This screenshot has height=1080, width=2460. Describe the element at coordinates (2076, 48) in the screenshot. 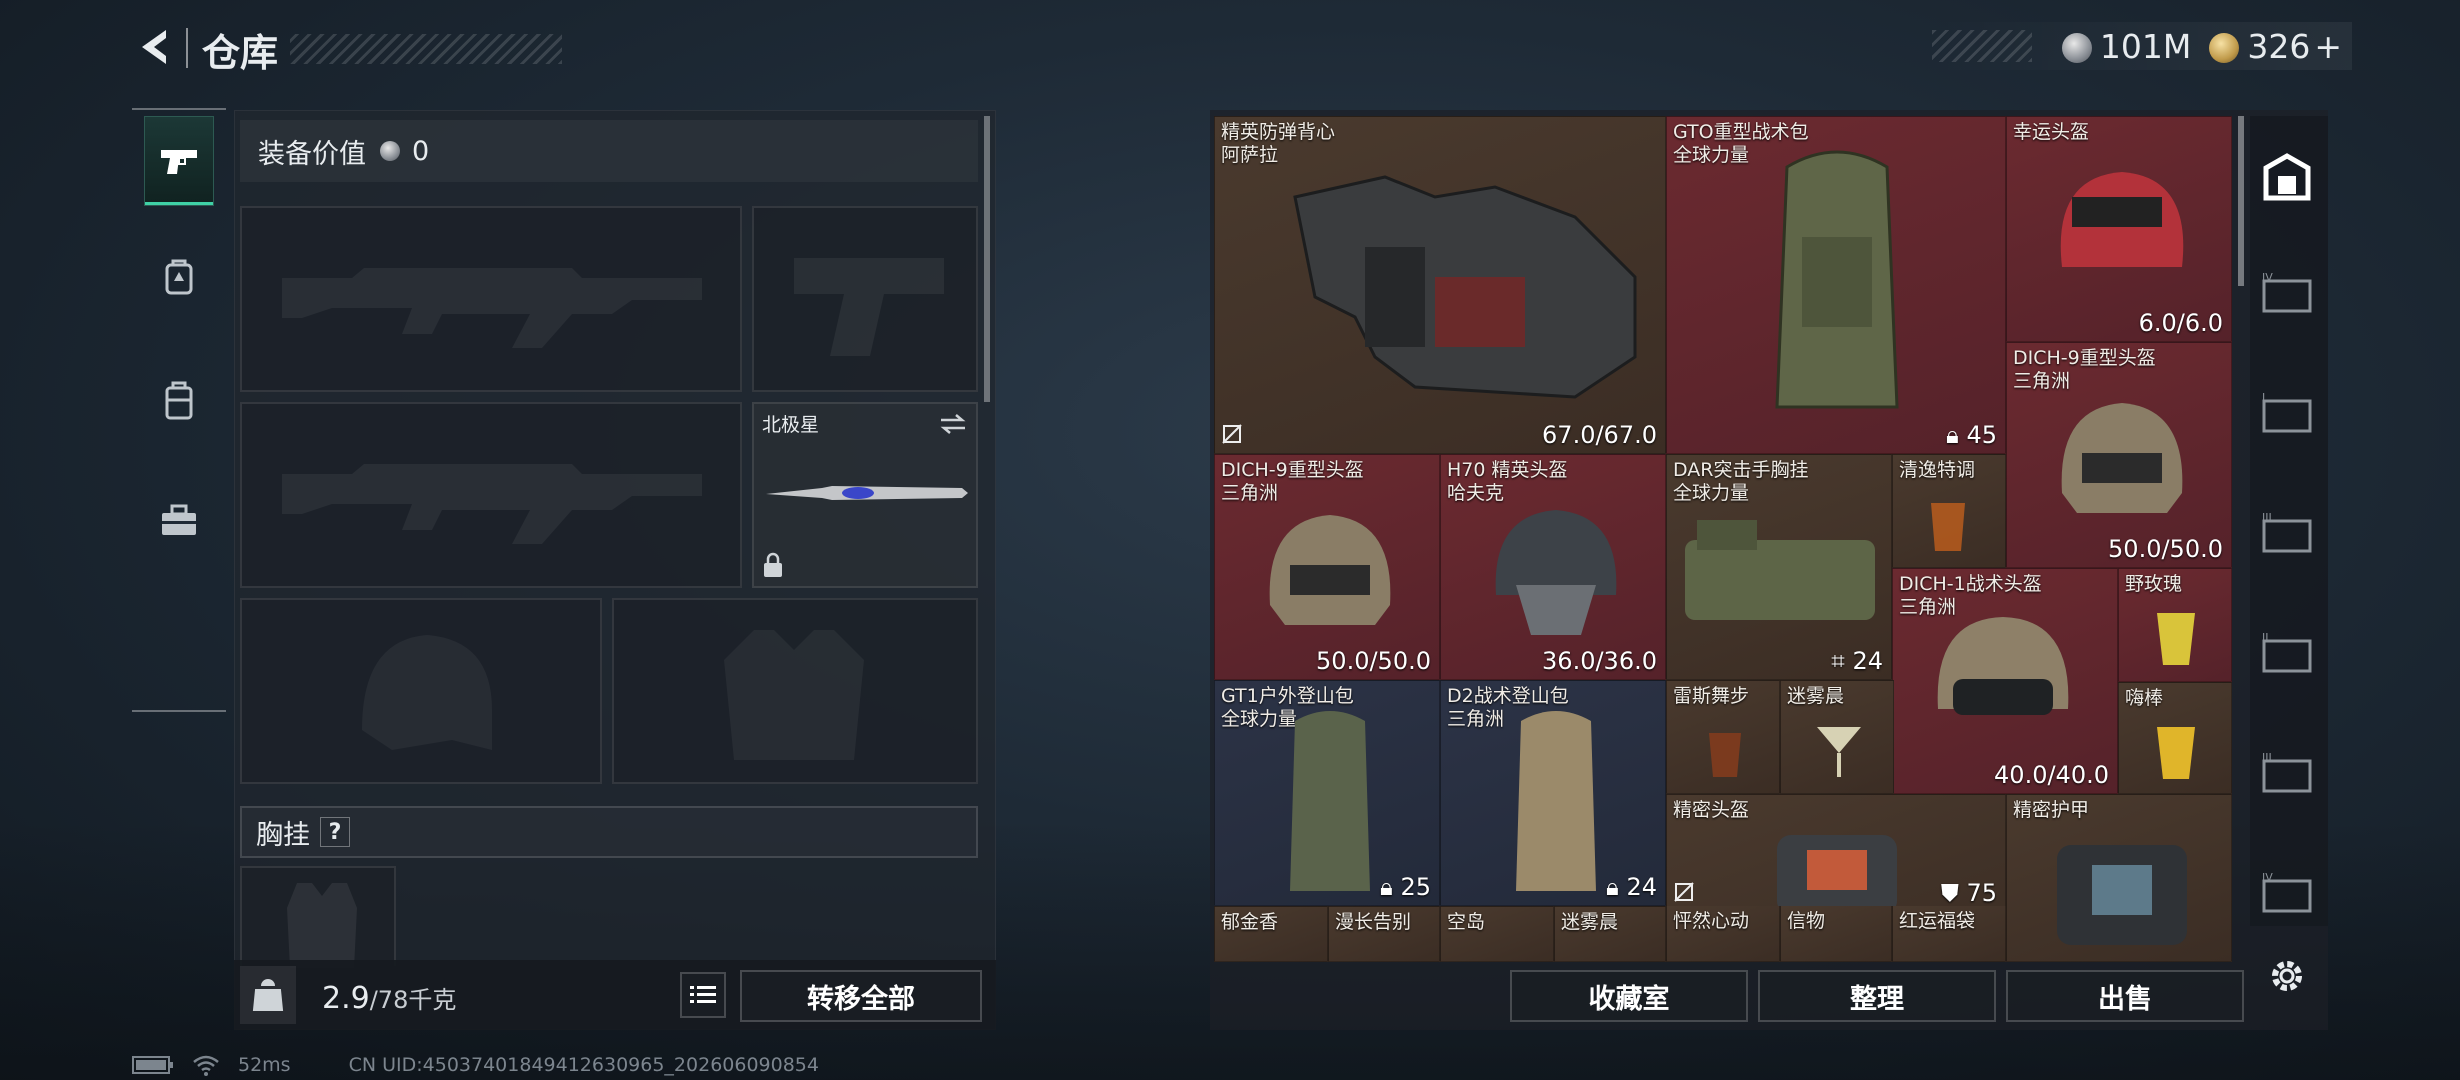

I see `silver-coin-icon` at that location.